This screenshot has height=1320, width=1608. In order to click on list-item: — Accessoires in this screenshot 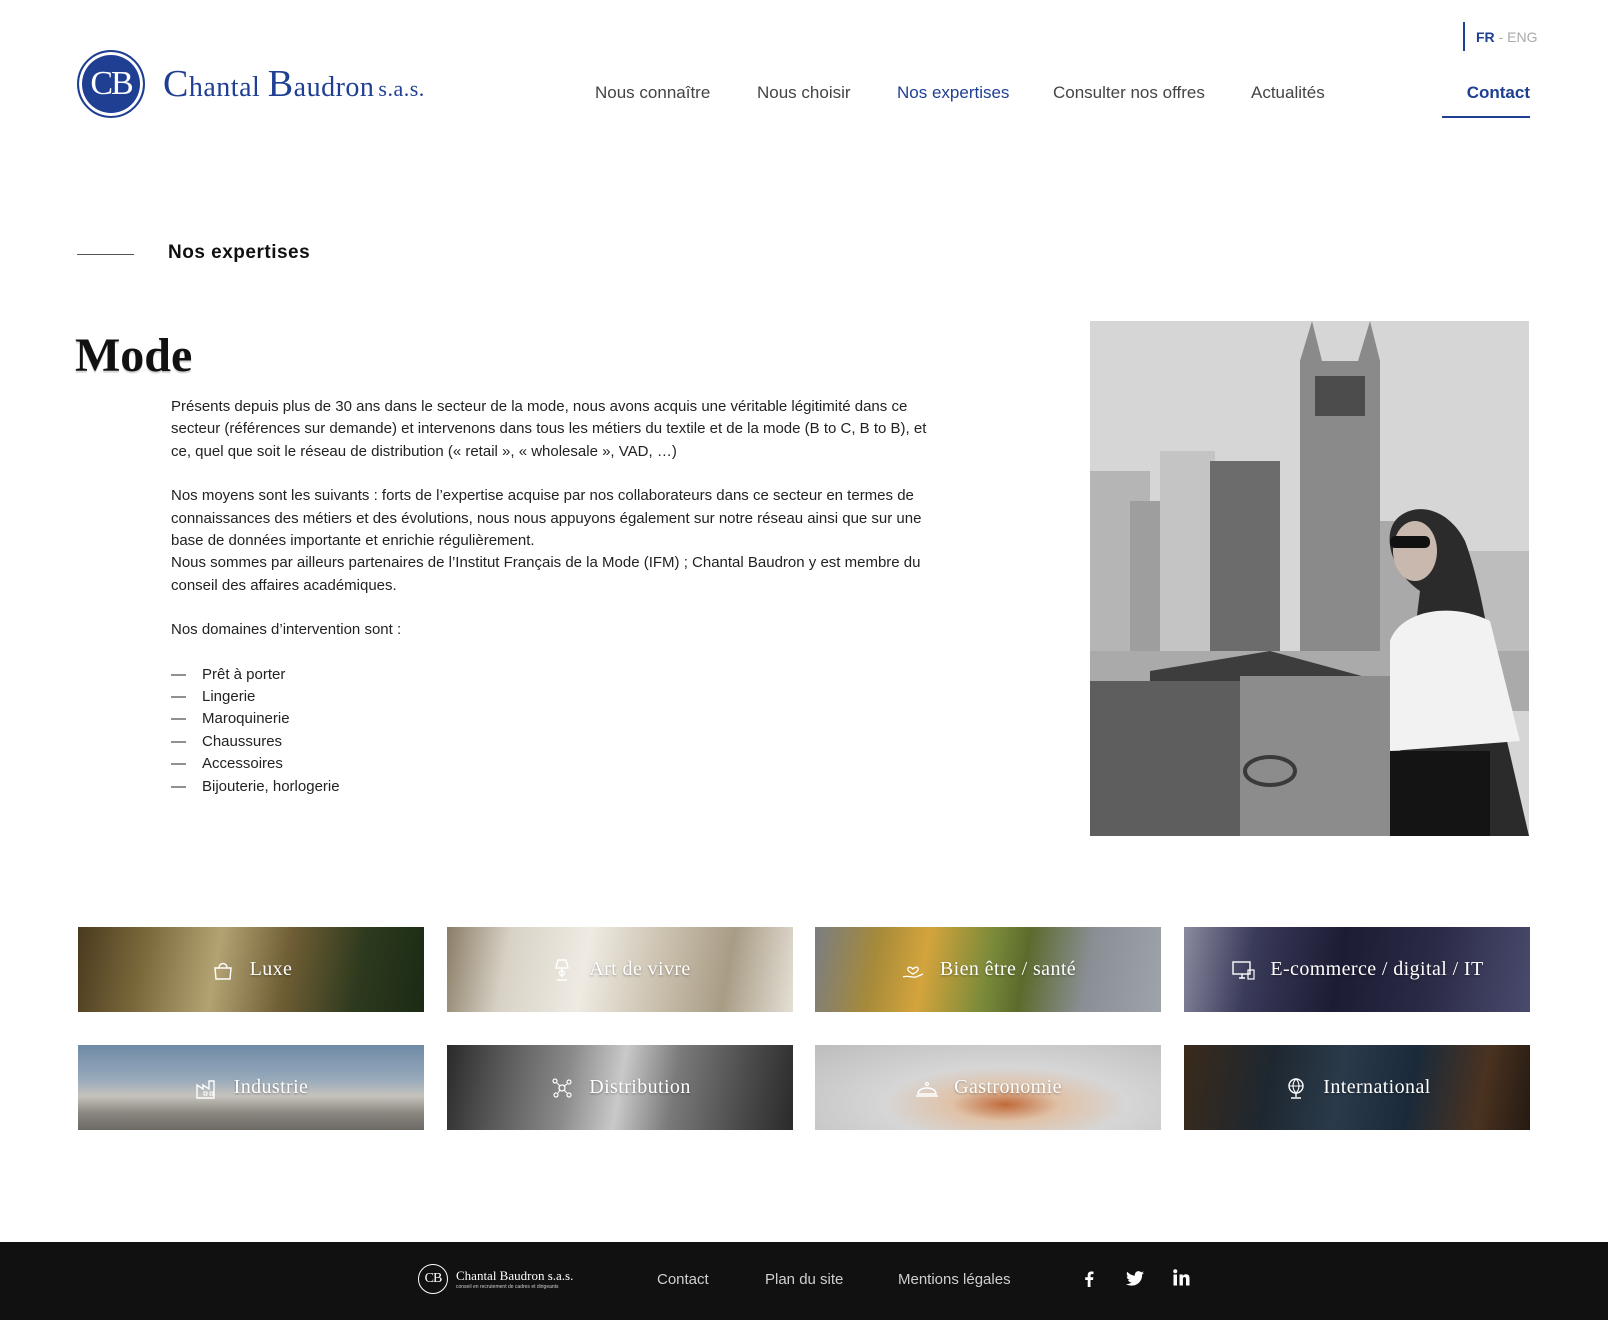, I will do `click(227, 764)`.